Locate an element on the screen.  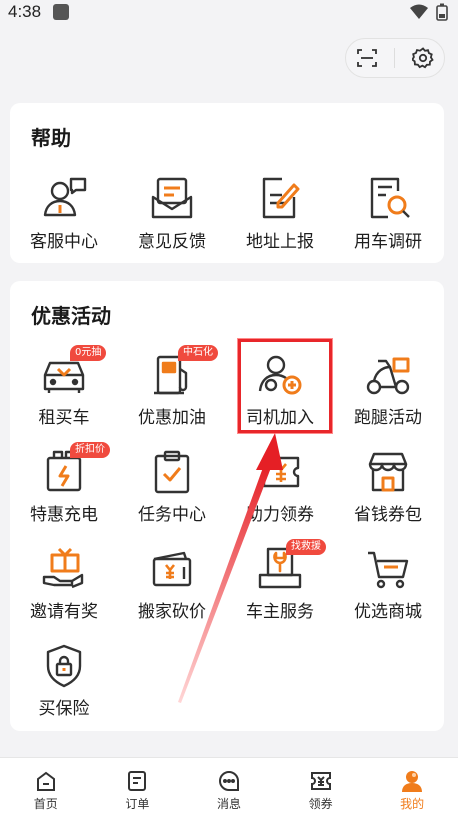
help-item-customer-service: 客服中心 is located at coordinates (64, 220).